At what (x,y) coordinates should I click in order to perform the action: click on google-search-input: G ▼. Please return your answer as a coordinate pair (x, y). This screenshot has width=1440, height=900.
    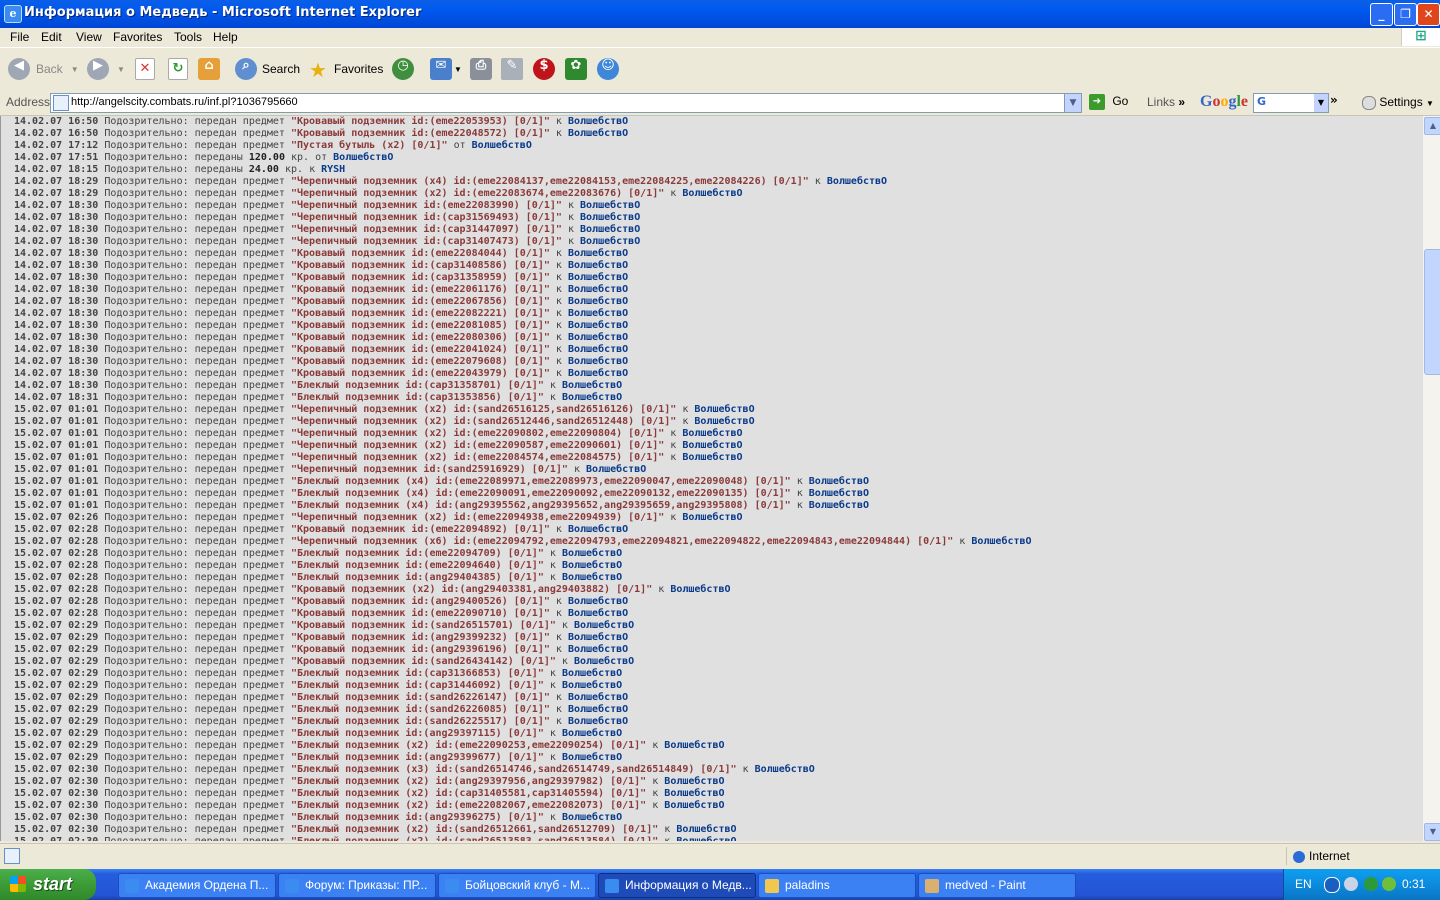
    Looking at the image, I should click on (1291, 103).